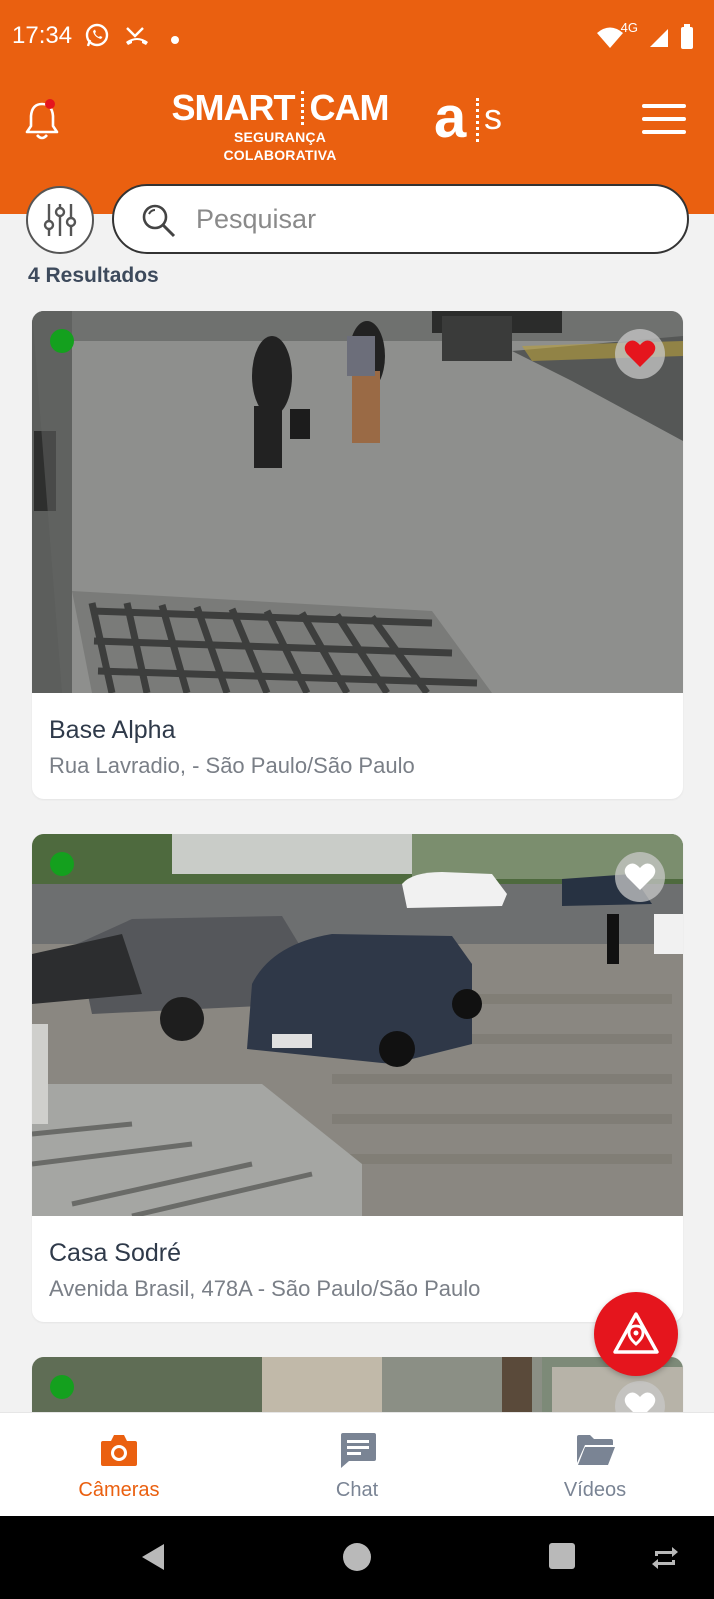 This screenshot has width=714, height=1599. I want to click on rotate-icon, so click(665, 1560).